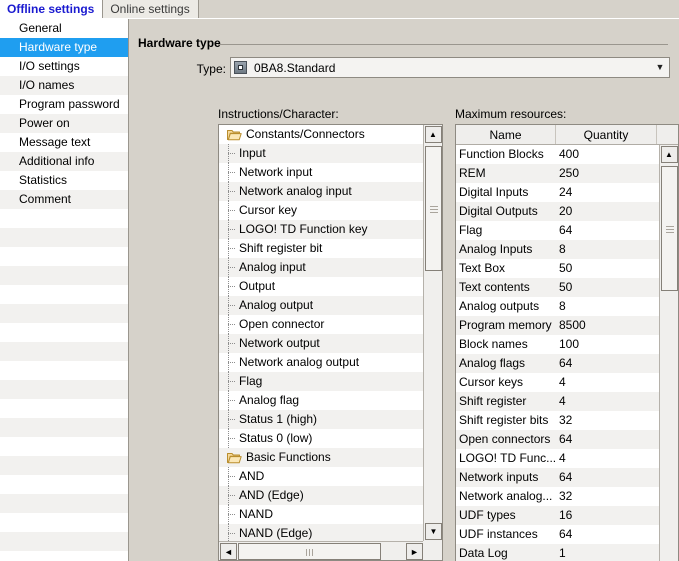  I want to click on tree-leaf-item: Status 0 (low), so click(322, 438).